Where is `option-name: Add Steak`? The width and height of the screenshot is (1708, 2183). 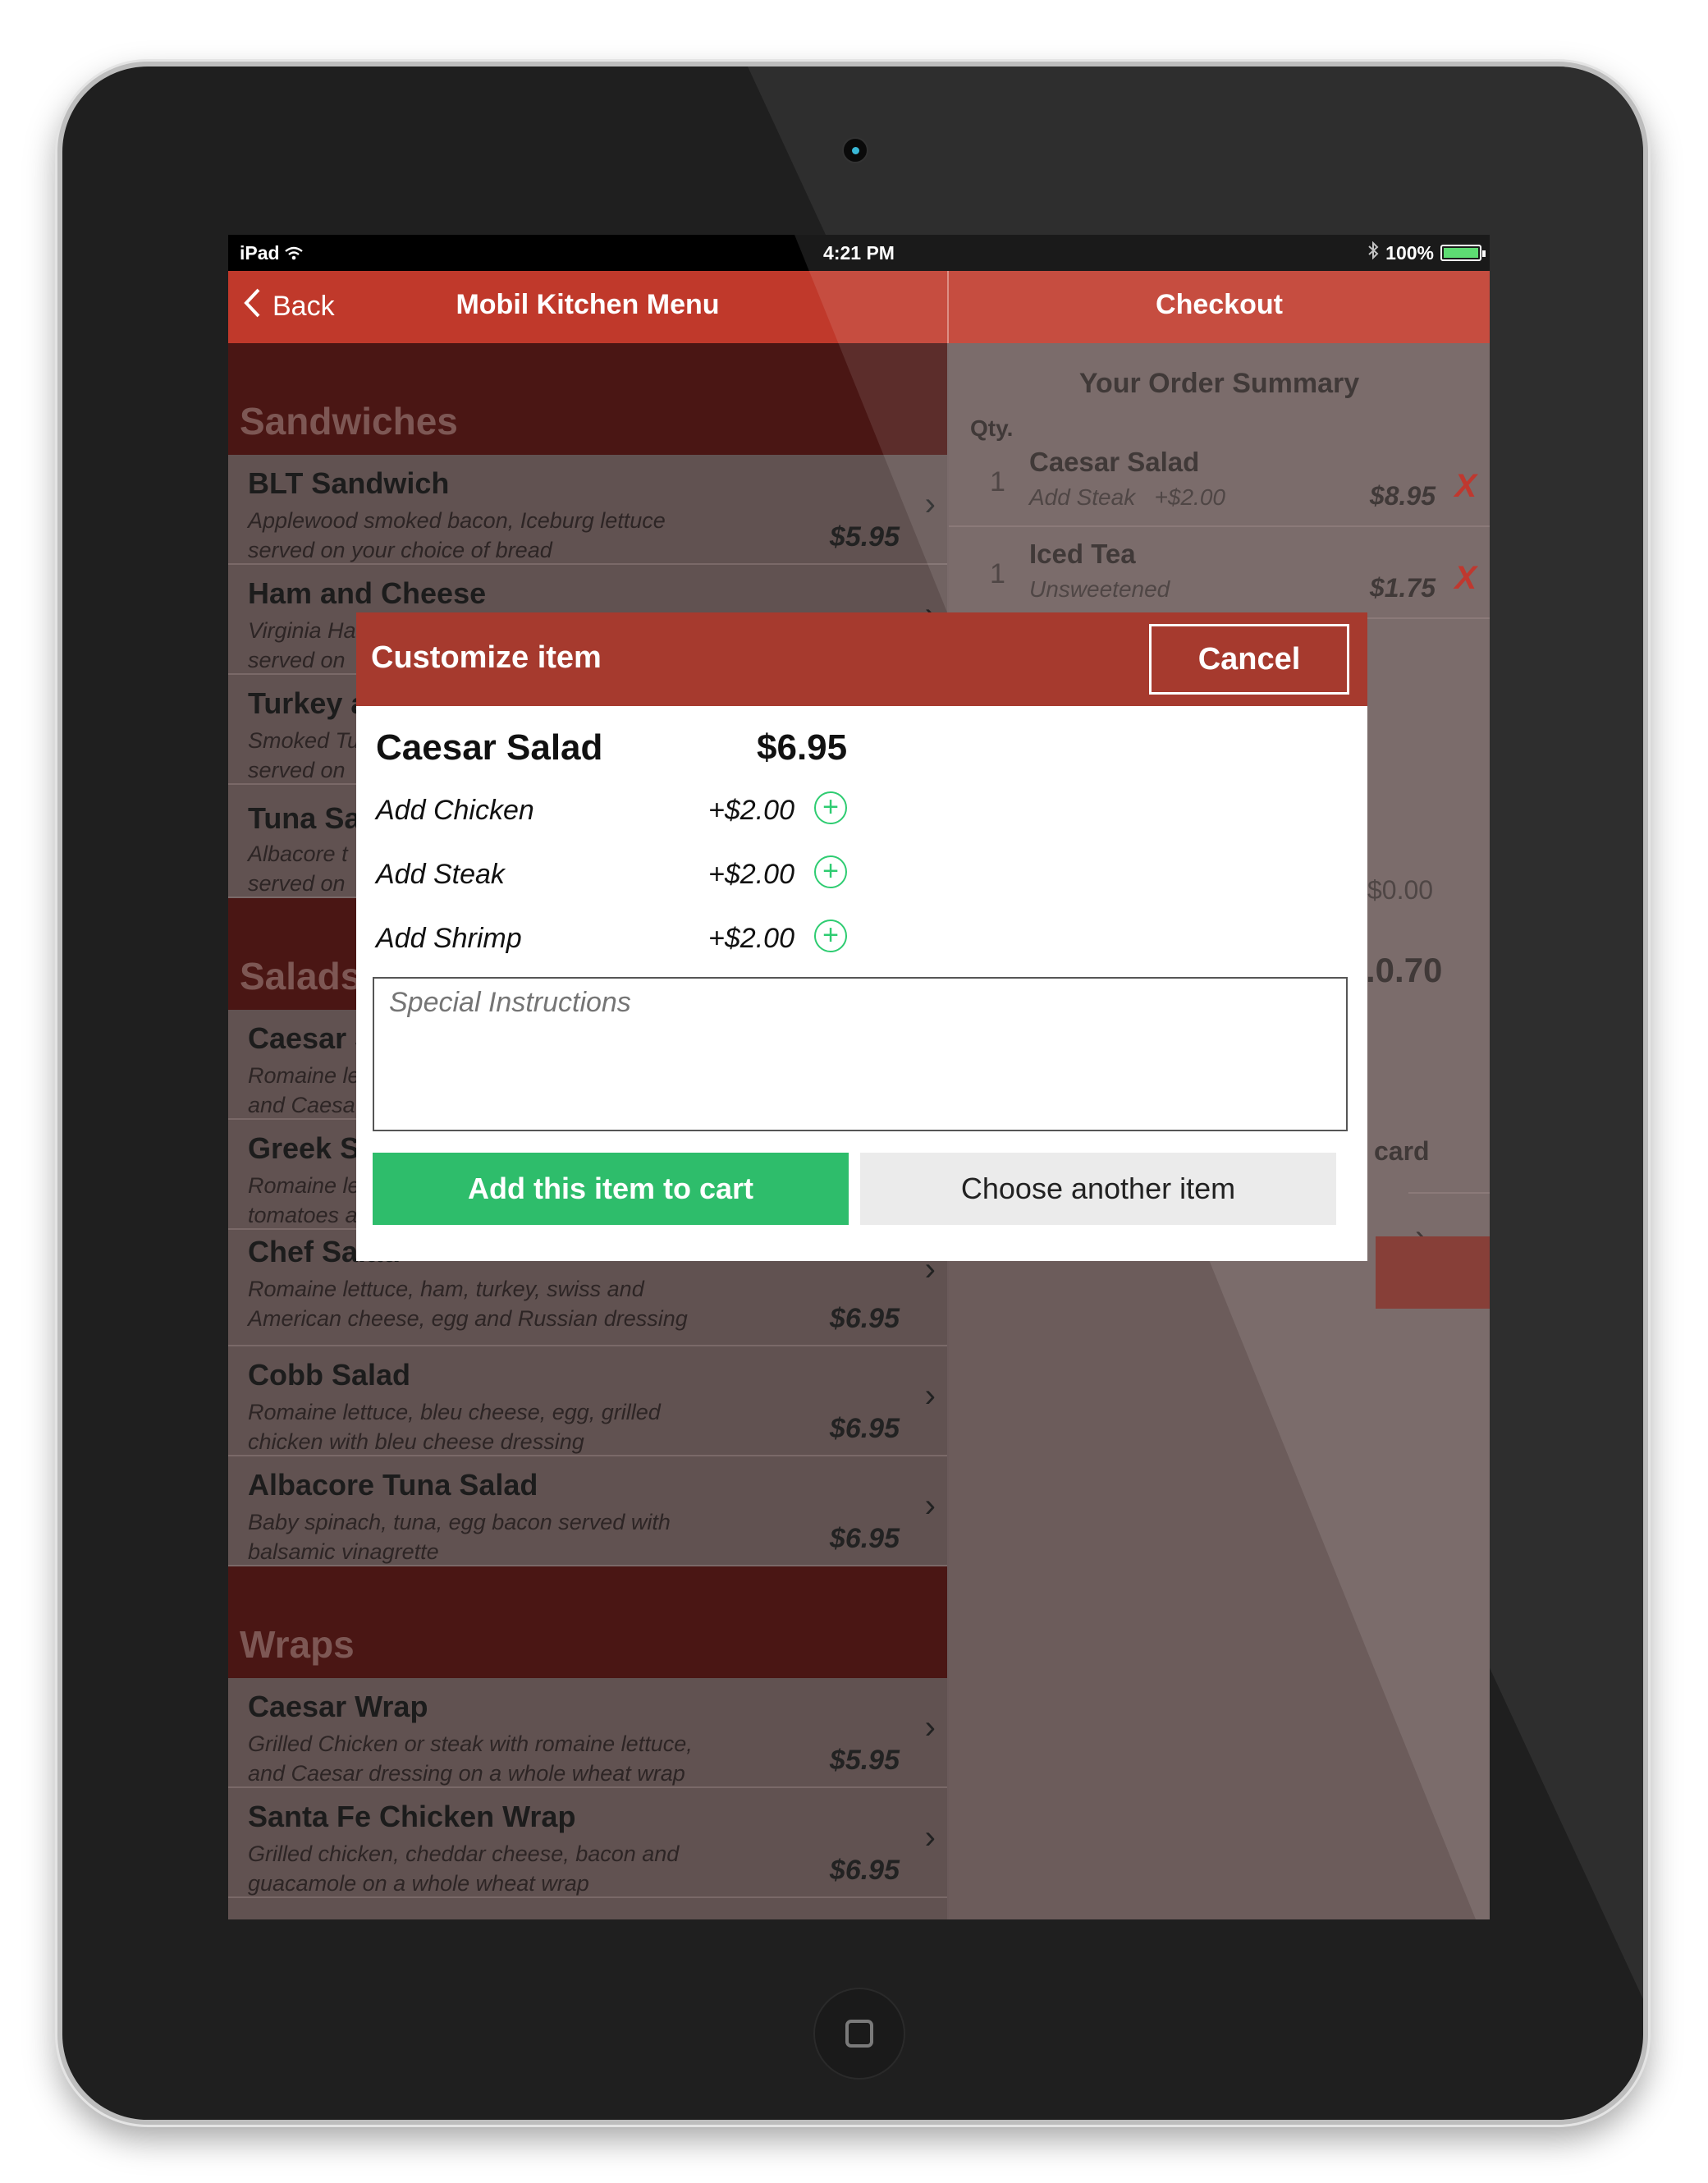
option-name: Add Steak is located at coordinates (440, 874).